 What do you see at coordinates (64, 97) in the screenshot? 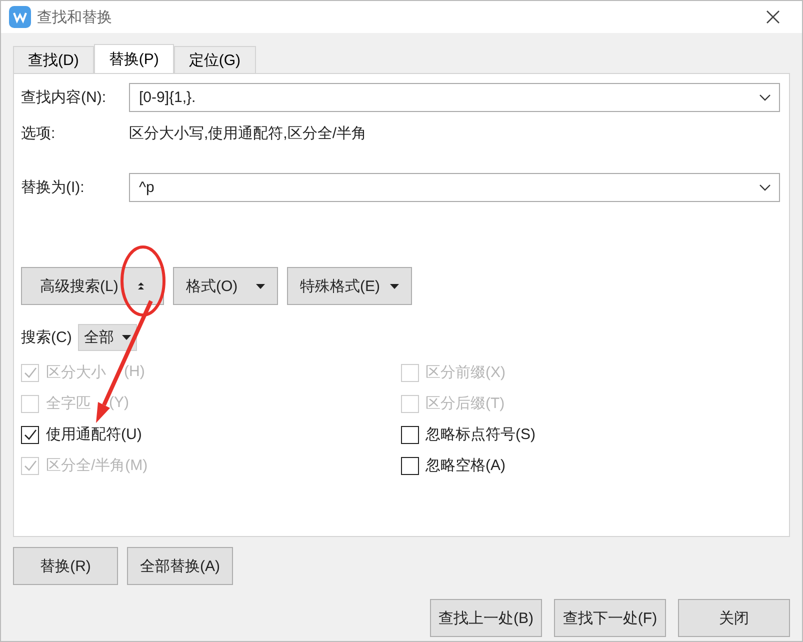
I see `field-label: 查找内容(N):` at bounding box center [64, 97].